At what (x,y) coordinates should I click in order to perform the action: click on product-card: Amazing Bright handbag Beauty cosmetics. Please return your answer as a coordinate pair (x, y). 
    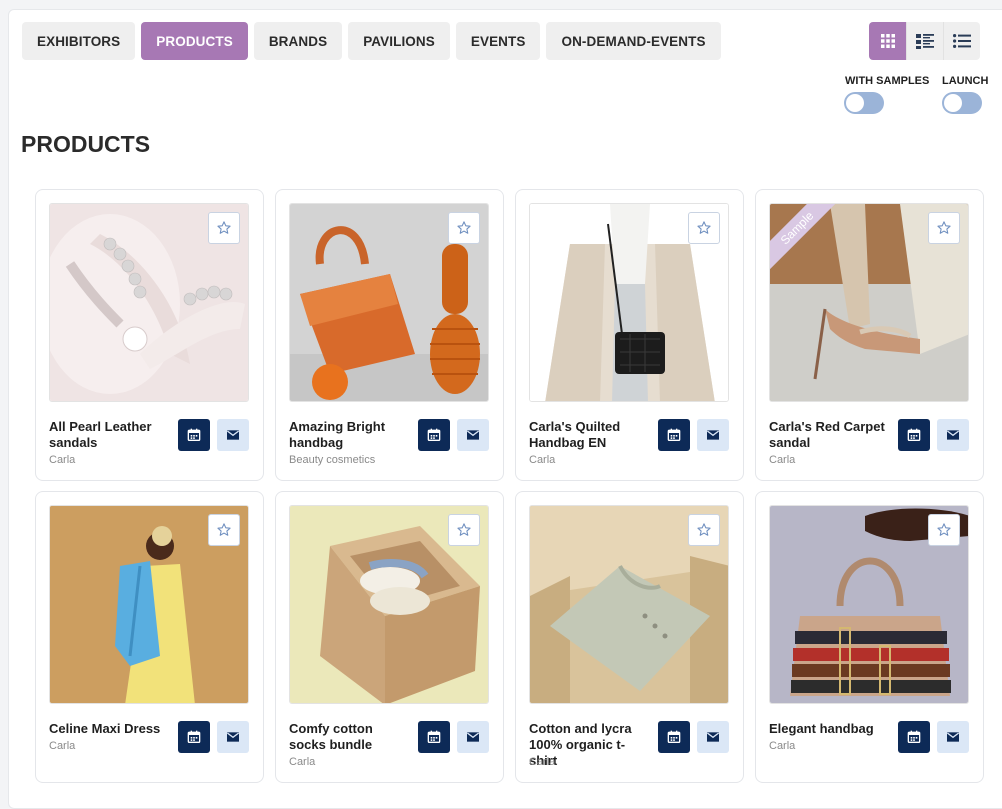
    Looking at the image, I should click on (389, 335).